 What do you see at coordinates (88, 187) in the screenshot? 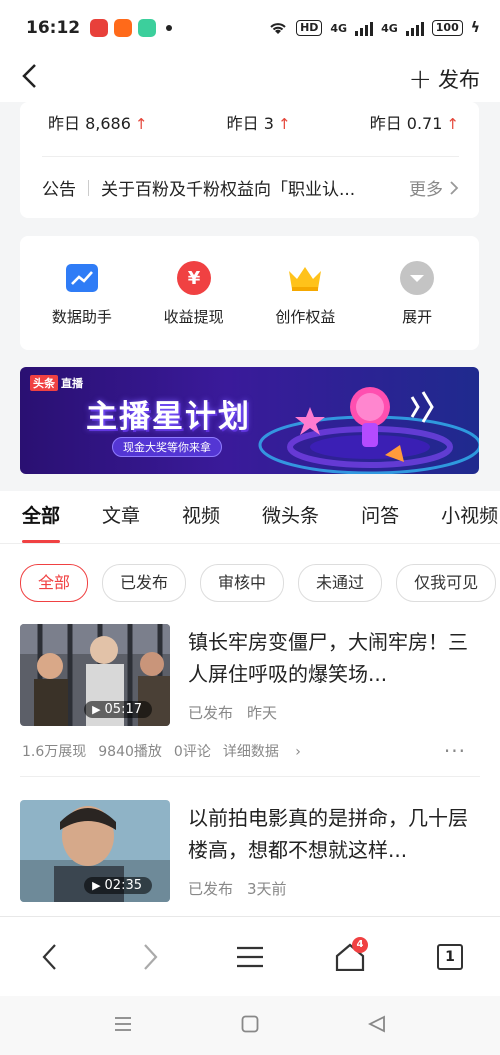
I see `divider` at bounding box center [88, 187].